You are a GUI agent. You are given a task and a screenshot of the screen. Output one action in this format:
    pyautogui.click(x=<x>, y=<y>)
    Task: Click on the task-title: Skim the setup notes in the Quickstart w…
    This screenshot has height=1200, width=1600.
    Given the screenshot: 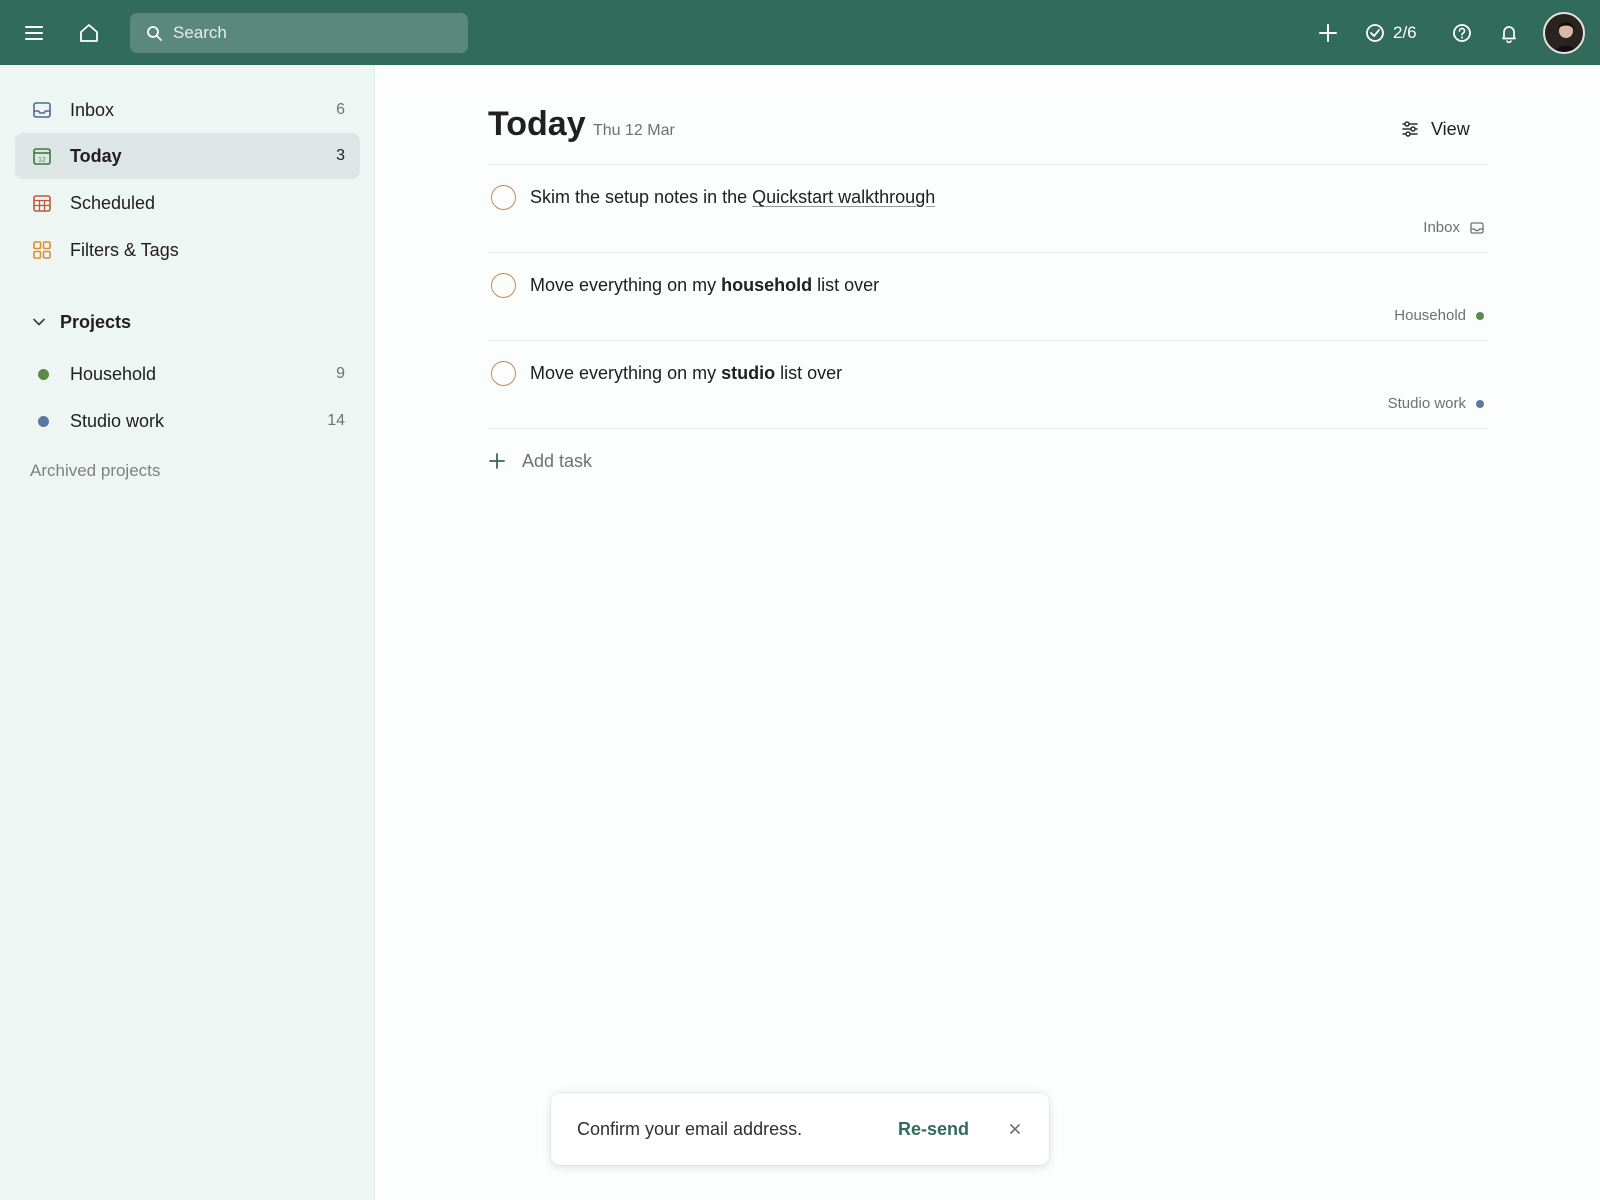 What is the action you would take?
    pyautogui.click(x=732, y=197)
    